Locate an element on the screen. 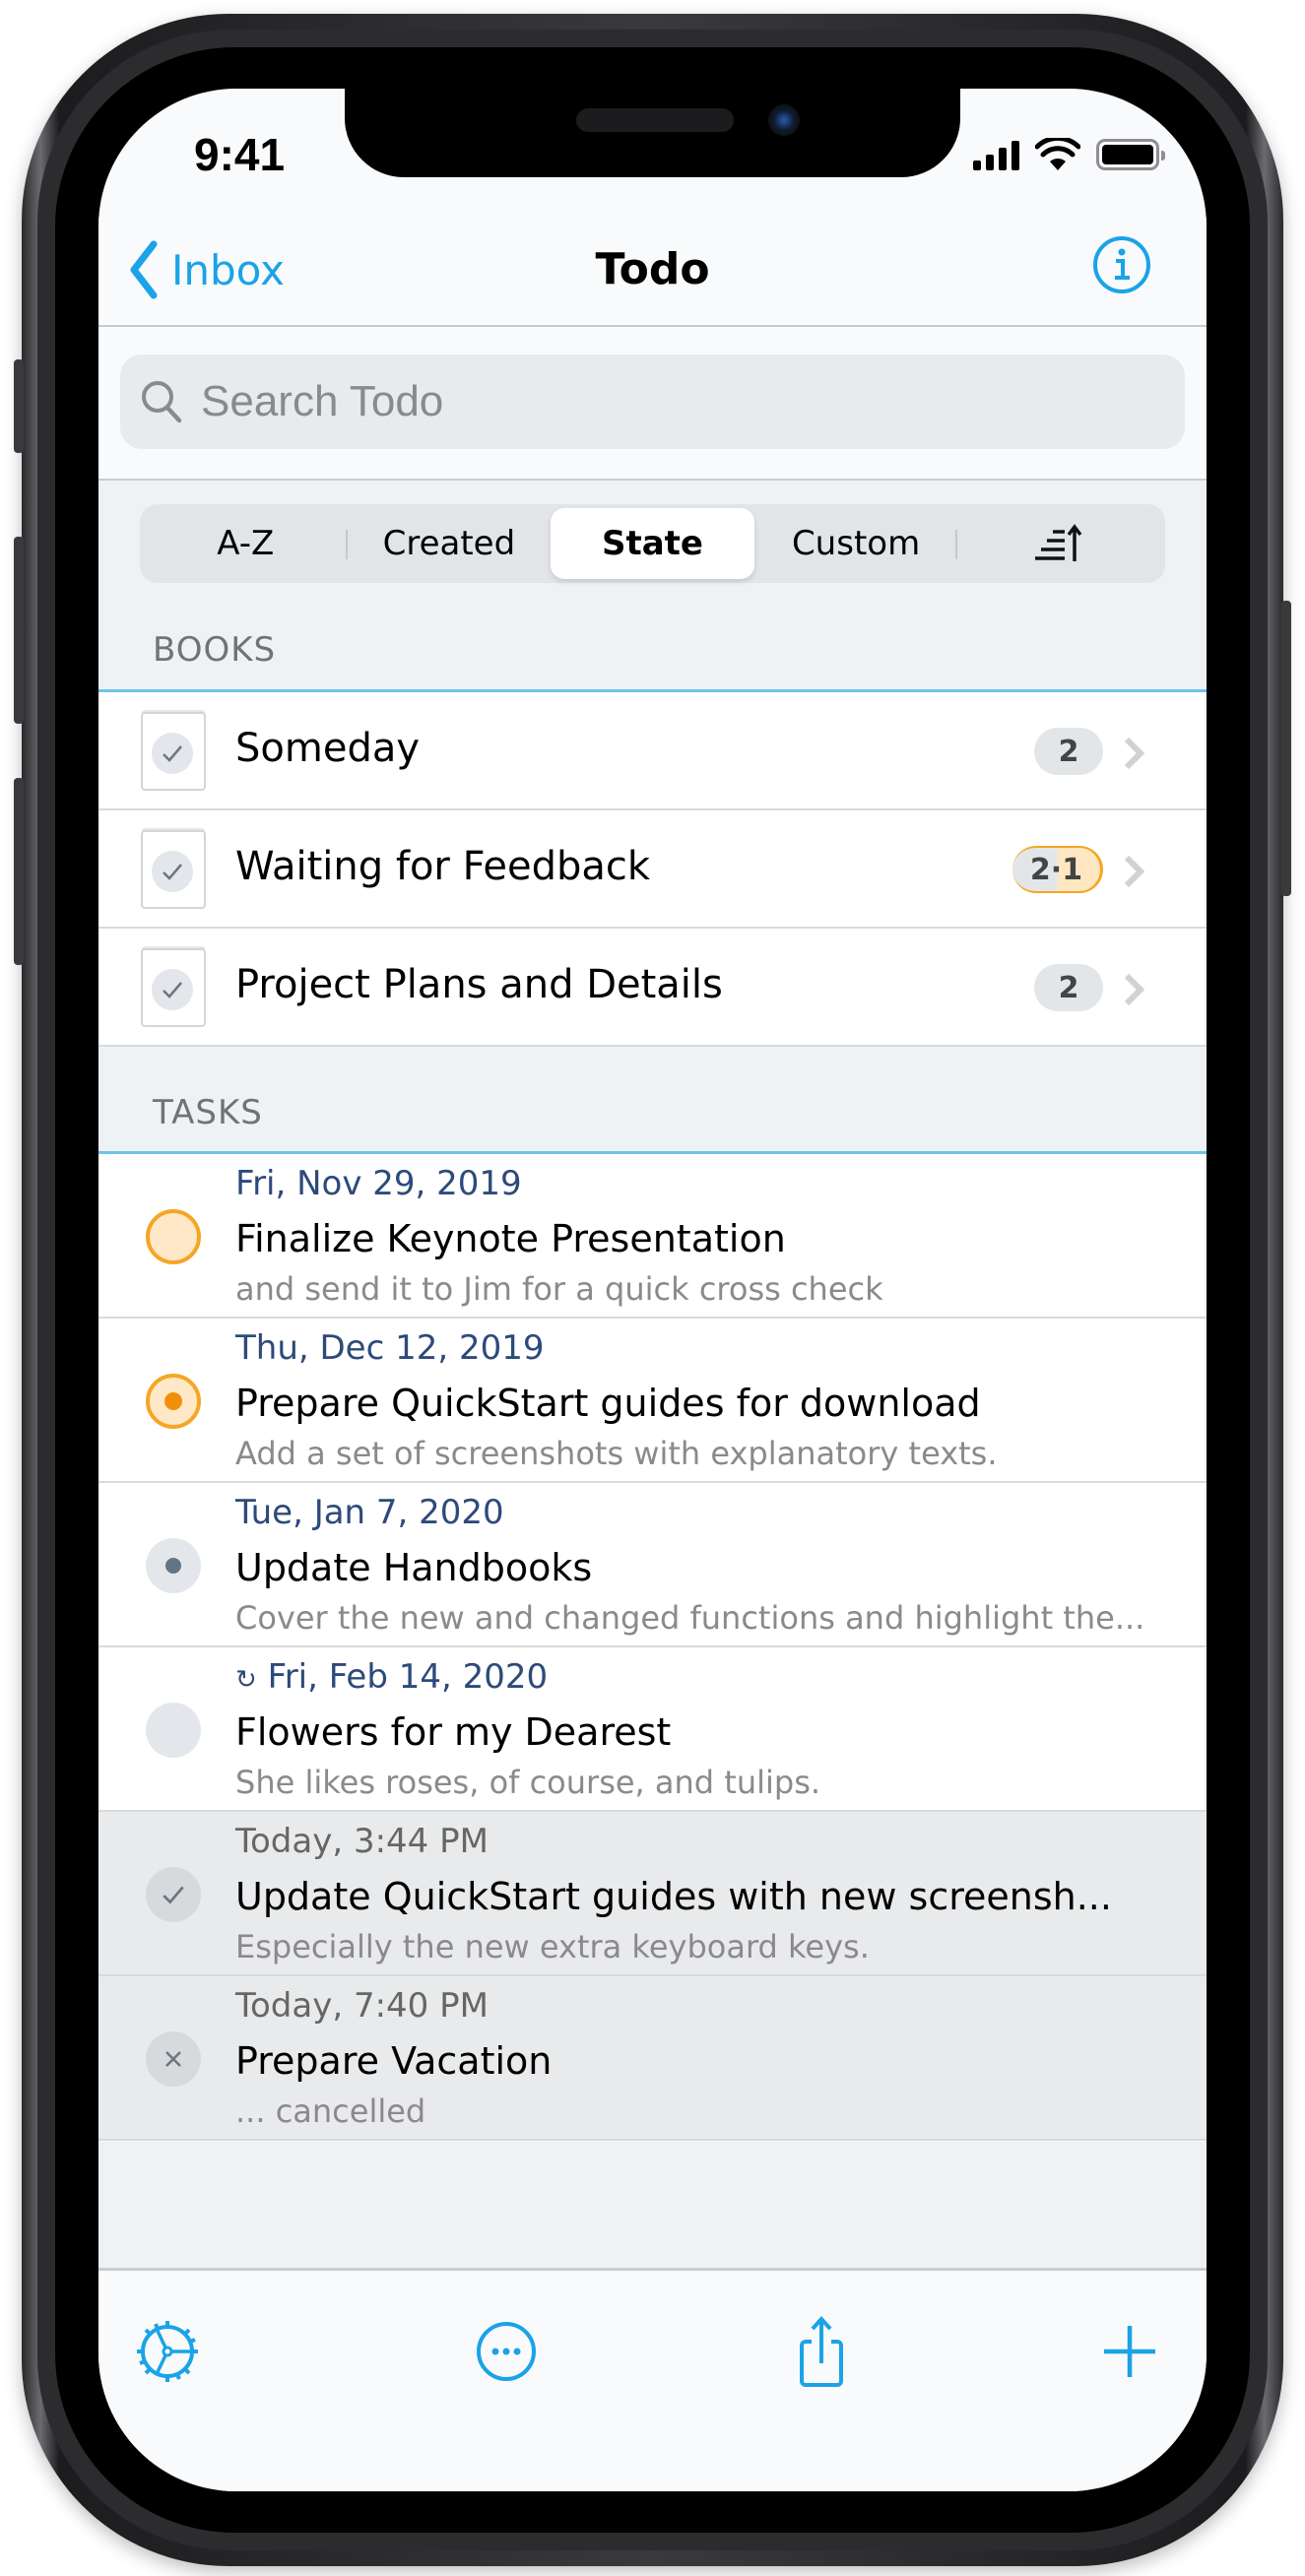  add-icon is located at coordinates (1129, 2351).